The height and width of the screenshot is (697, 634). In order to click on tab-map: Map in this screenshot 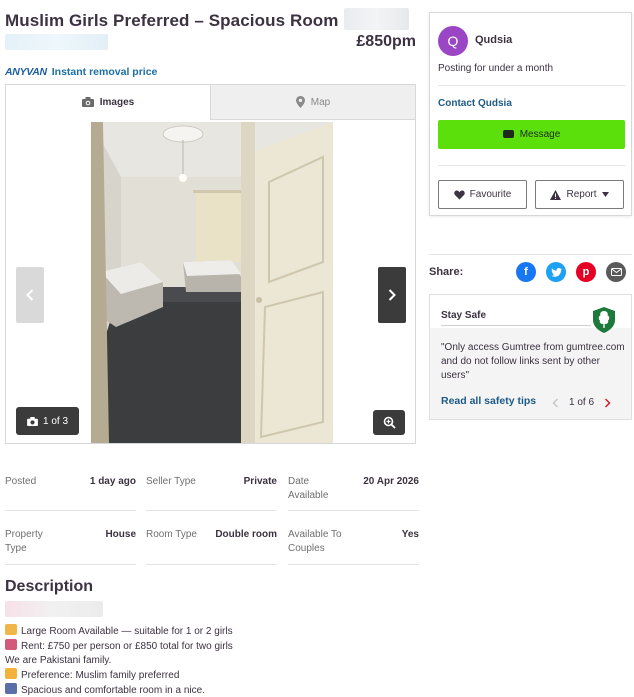, I will do `click(312, 102)`.